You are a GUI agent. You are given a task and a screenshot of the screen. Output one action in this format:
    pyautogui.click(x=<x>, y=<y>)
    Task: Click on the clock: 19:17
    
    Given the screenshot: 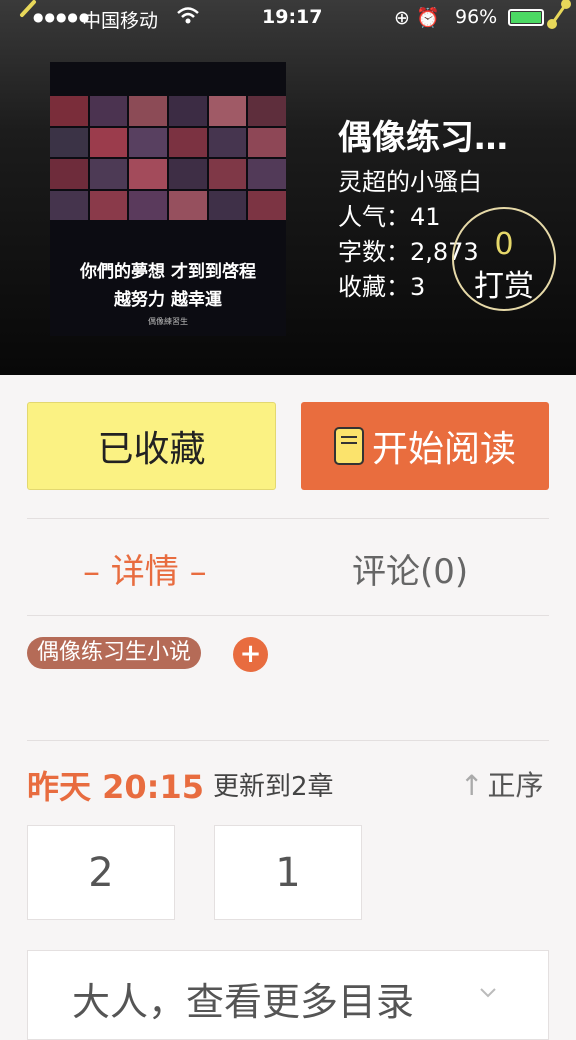 What is the action you would take?
    pyautogui.click(x=292, y=17)
    